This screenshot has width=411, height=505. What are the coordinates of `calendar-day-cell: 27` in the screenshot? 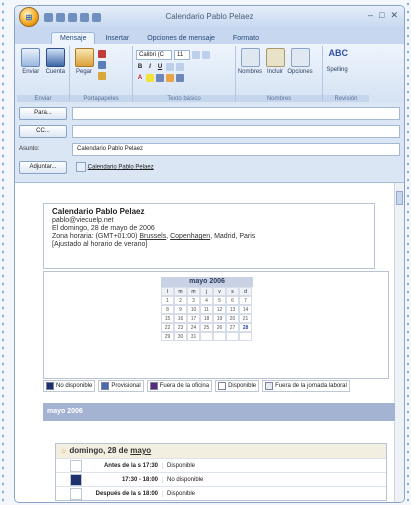 It's located at (232, 327).